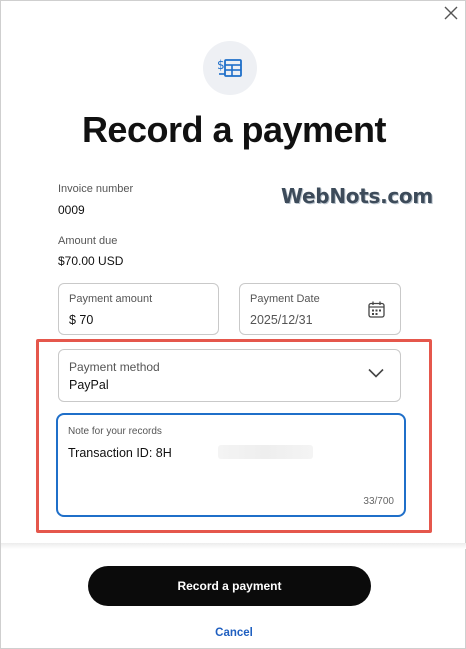  What do you see at coordinates (138, 309) in the screenshot?
I see `payment-amount-field: Payment amount $ 70` at bounding box center [138, 309].